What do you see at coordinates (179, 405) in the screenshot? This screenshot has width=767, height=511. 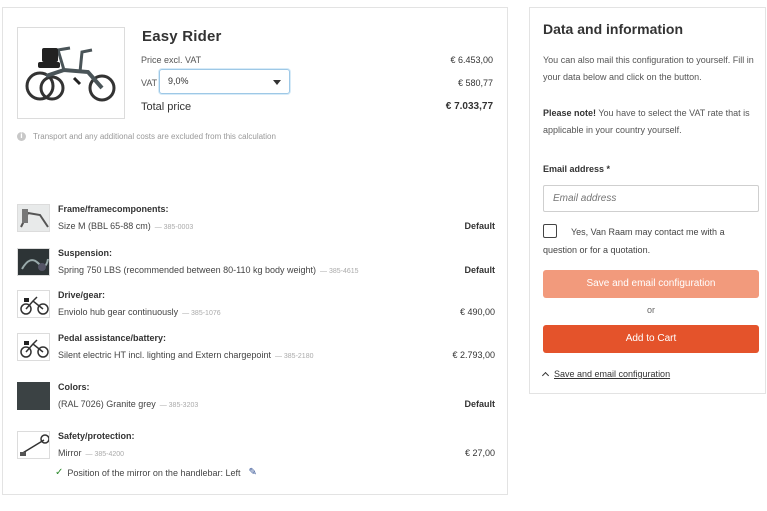 I see `component-code: — 385-3203` at bounding box center [179, 405].